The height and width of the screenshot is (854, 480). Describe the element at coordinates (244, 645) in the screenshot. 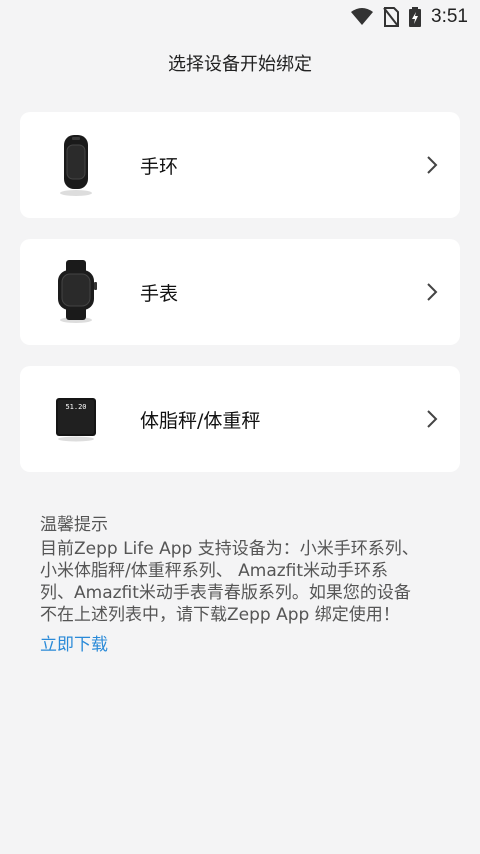

I see `download-now-link: 立即下载` at that location.